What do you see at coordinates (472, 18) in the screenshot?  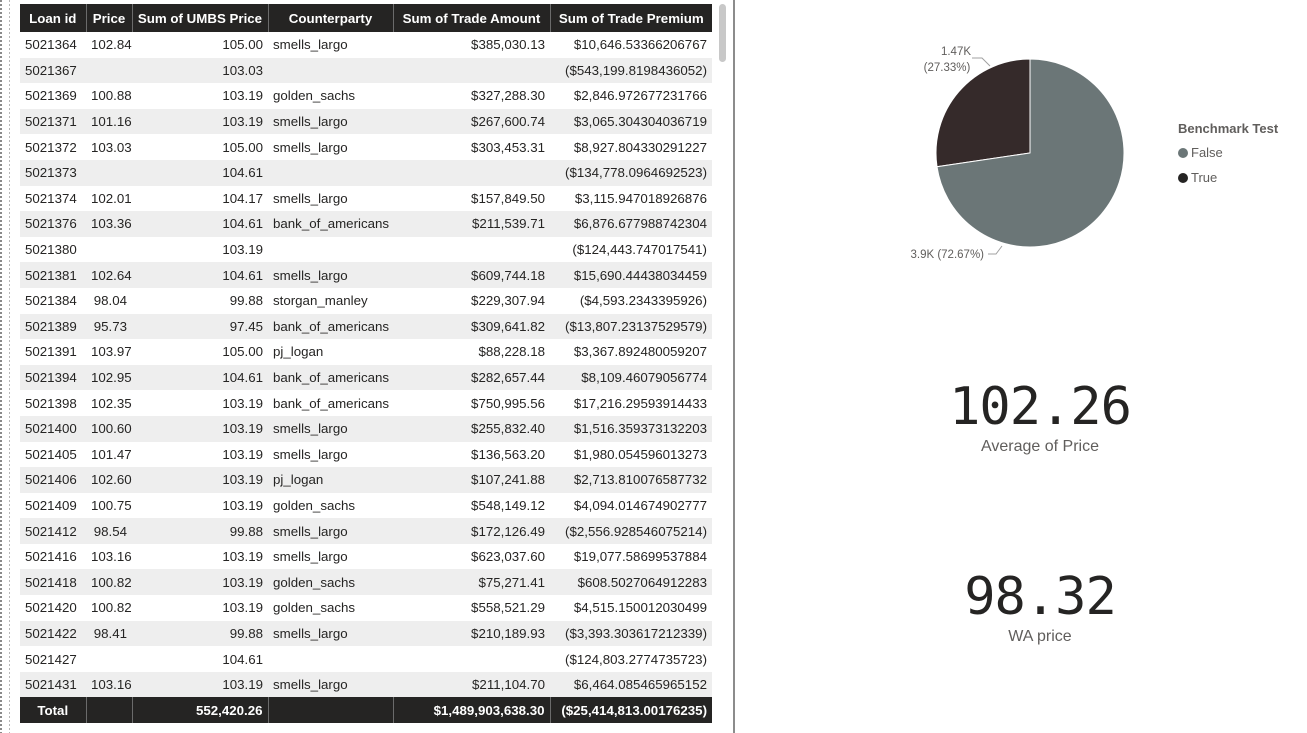 I see `header-trade-amount: Sum of Trade Amount` at bounding box center [472, 18].